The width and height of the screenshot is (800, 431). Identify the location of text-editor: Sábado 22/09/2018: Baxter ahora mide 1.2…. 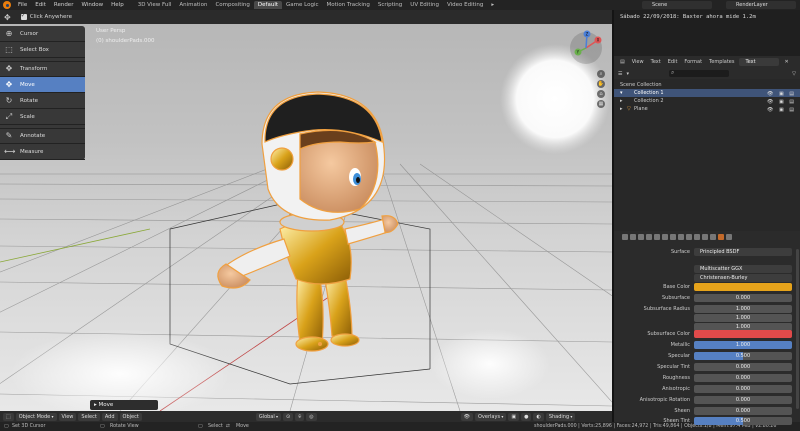
(706, 33).